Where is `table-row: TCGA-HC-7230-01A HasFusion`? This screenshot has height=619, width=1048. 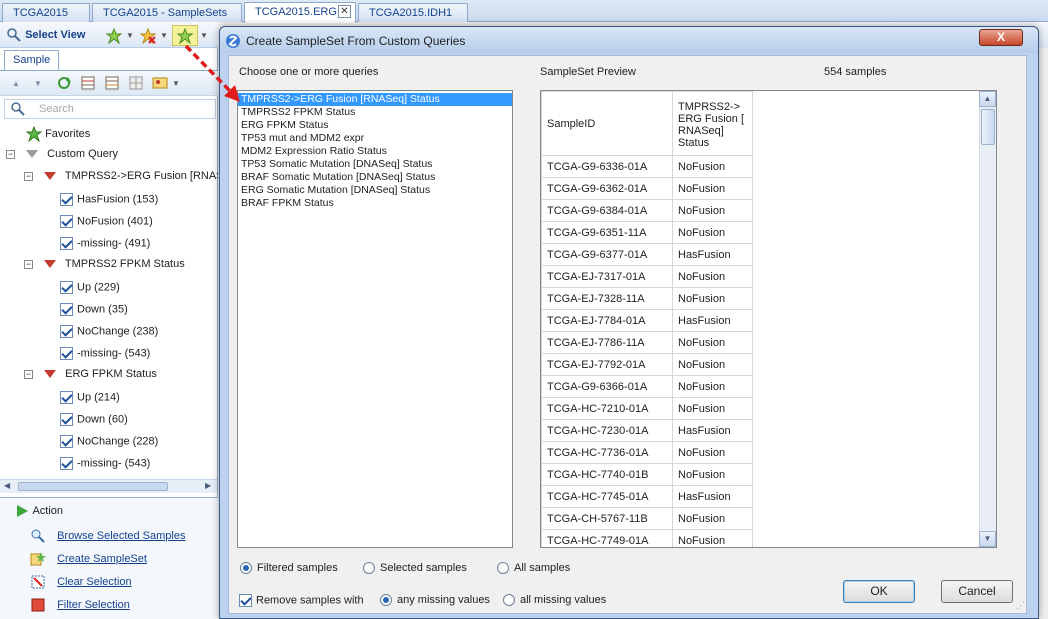 table-row: TCGA-HC-7230-01A HasFusion is located at coordinates (647, 430).